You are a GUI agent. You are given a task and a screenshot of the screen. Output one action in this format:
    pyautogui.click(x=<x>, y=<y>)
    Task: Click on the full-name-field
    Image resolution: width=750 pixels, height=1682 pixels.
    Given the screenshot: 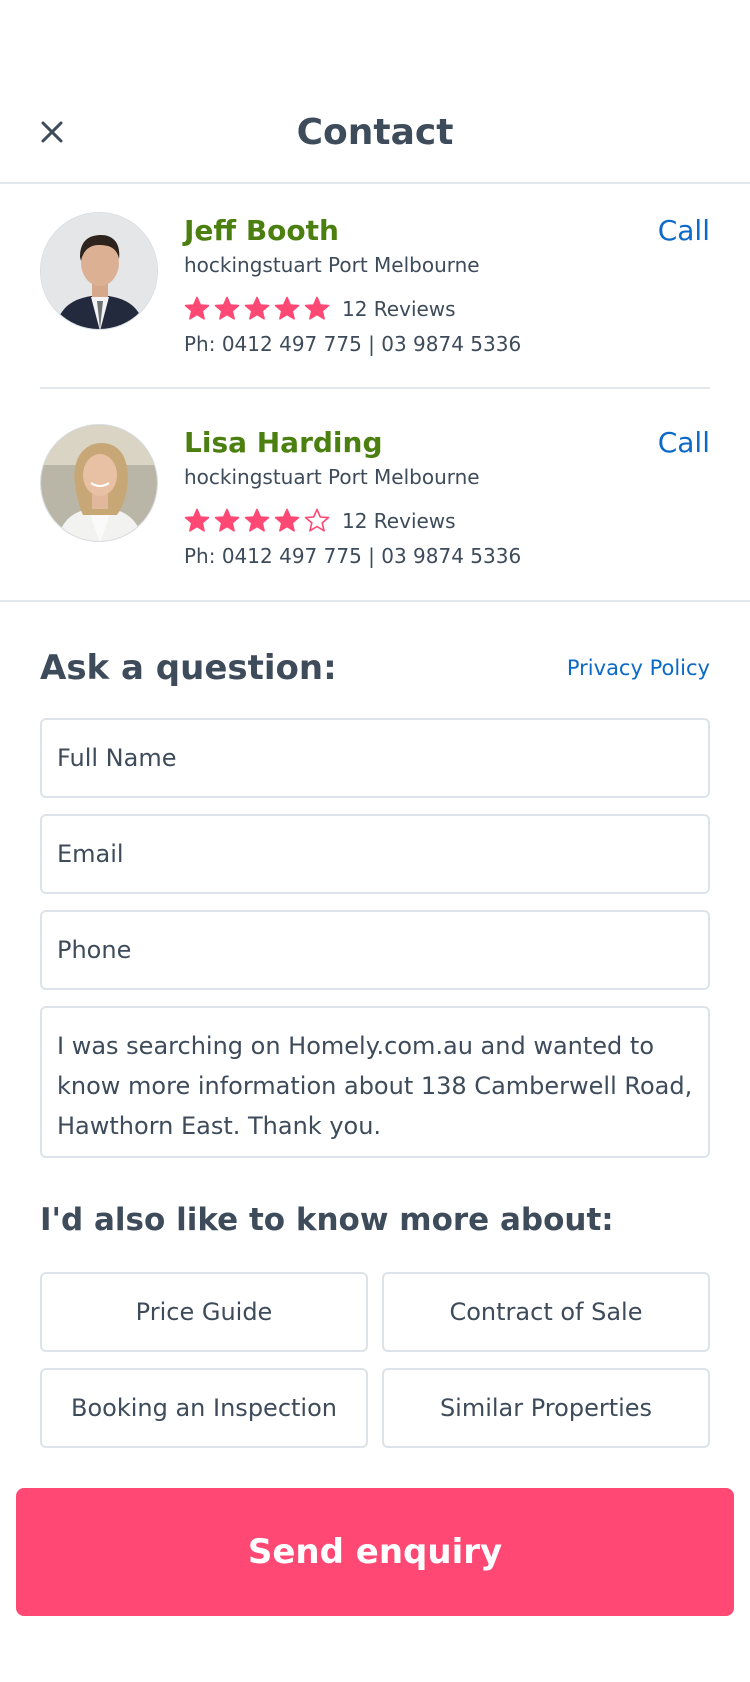 What is the action you would take?
    pyautogui.click(x=375, y=758)
    